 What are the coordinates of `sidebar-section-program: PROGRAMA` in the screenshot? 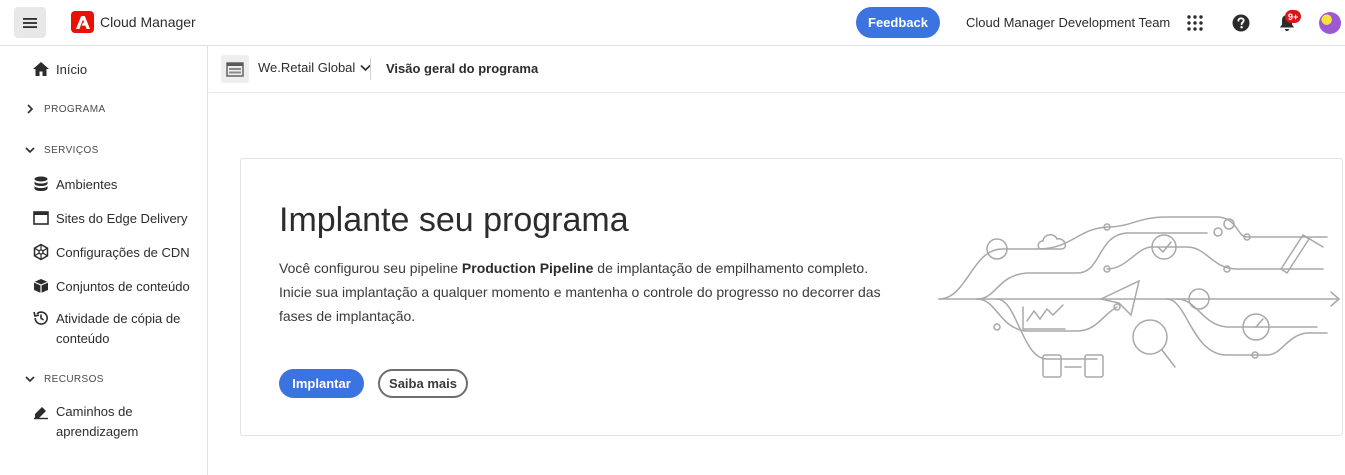 It's located at (65, 109).